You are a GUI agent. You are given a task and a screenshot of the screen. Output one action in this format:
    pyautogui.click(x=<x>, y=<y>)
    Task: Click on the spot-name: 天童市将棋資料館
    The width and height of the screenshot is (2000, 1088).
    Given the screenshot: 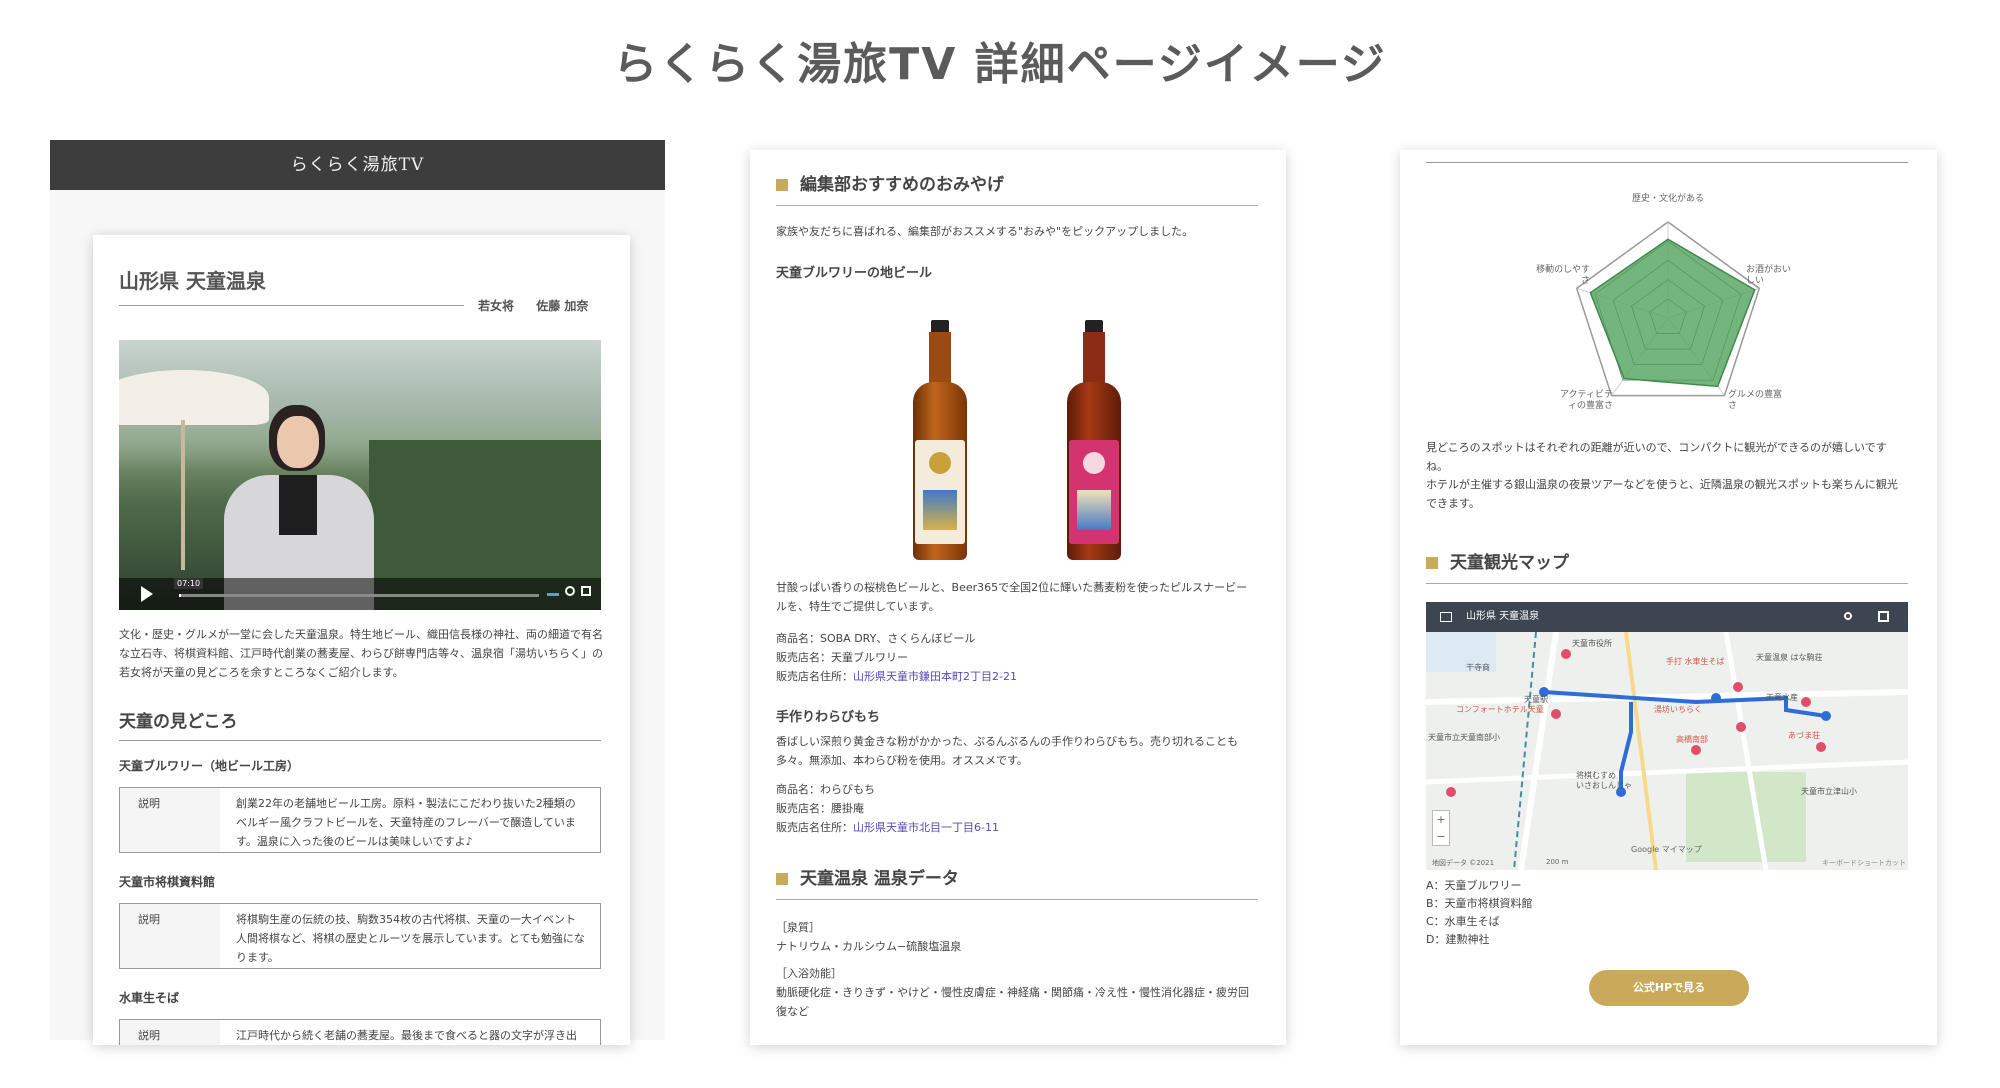 What is the action you would take?
    pyautogui.click(x=167, y=882)
    